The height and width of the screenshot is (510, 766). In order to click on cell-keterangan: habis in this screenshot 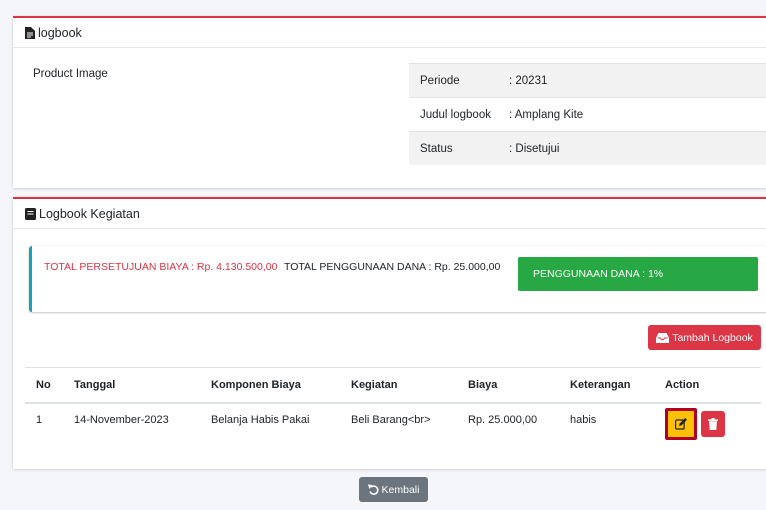, I will do `click(583, 420)`.